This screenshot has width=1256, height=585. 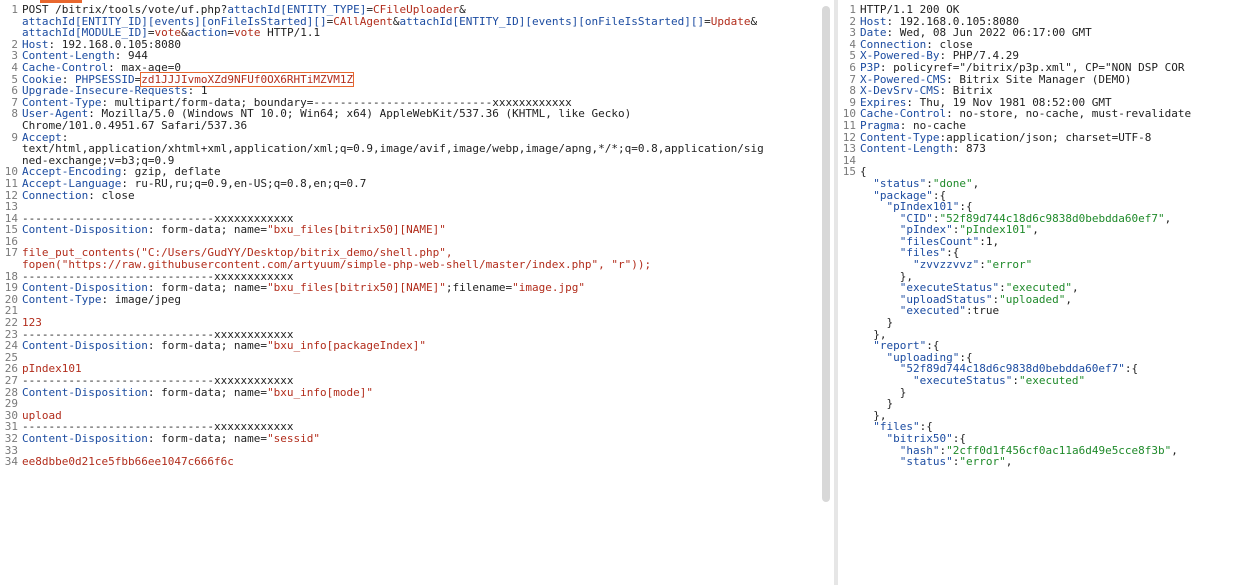 I want to click on code-token: action, so click(x=207, y=33).